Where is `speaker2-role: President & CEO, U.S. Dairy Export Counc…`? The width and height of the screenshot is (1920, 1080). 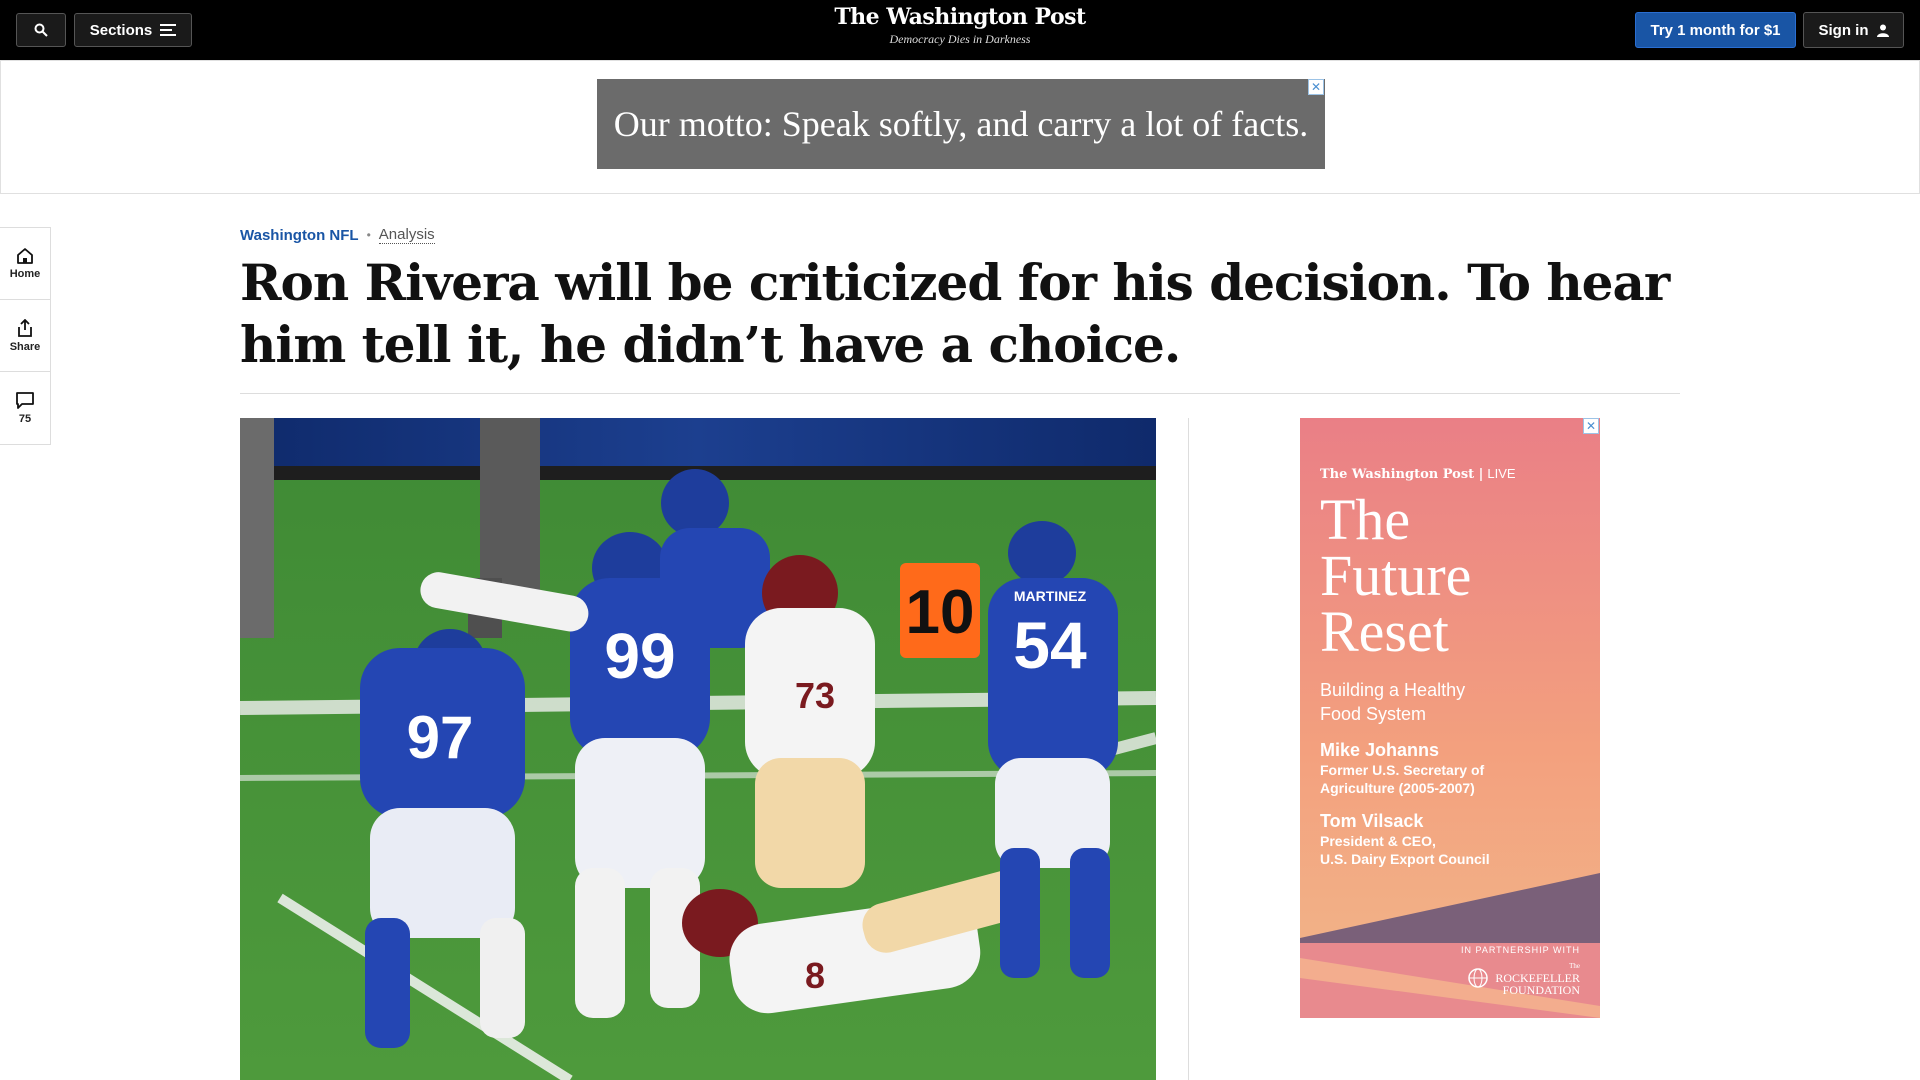 speaker2-role: President & CEO, U.S. Dairy Export Counc… is located at coordinates (1455, 850).